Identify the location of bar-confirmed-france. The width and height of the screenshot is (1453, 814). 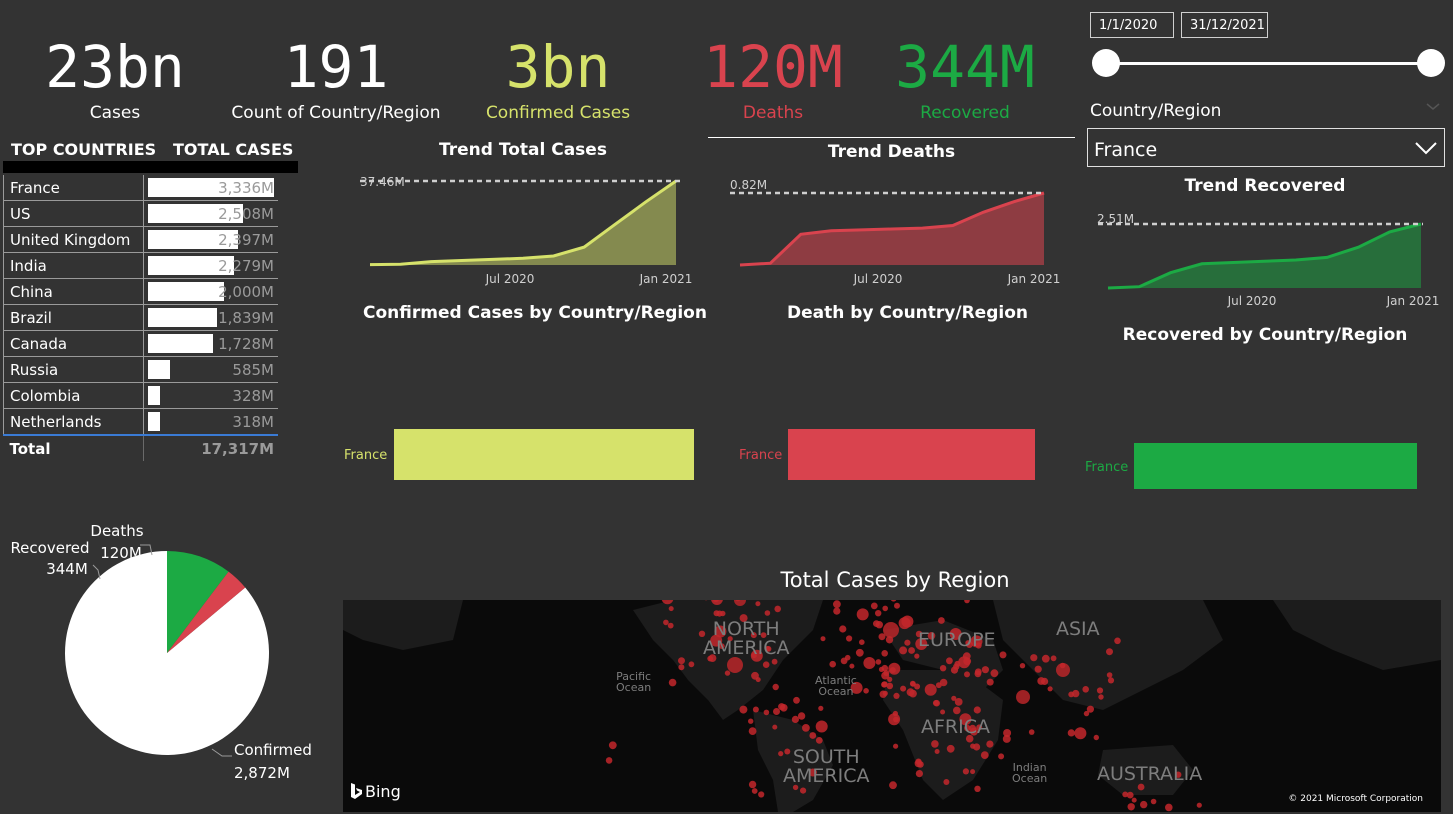
(544, 454).